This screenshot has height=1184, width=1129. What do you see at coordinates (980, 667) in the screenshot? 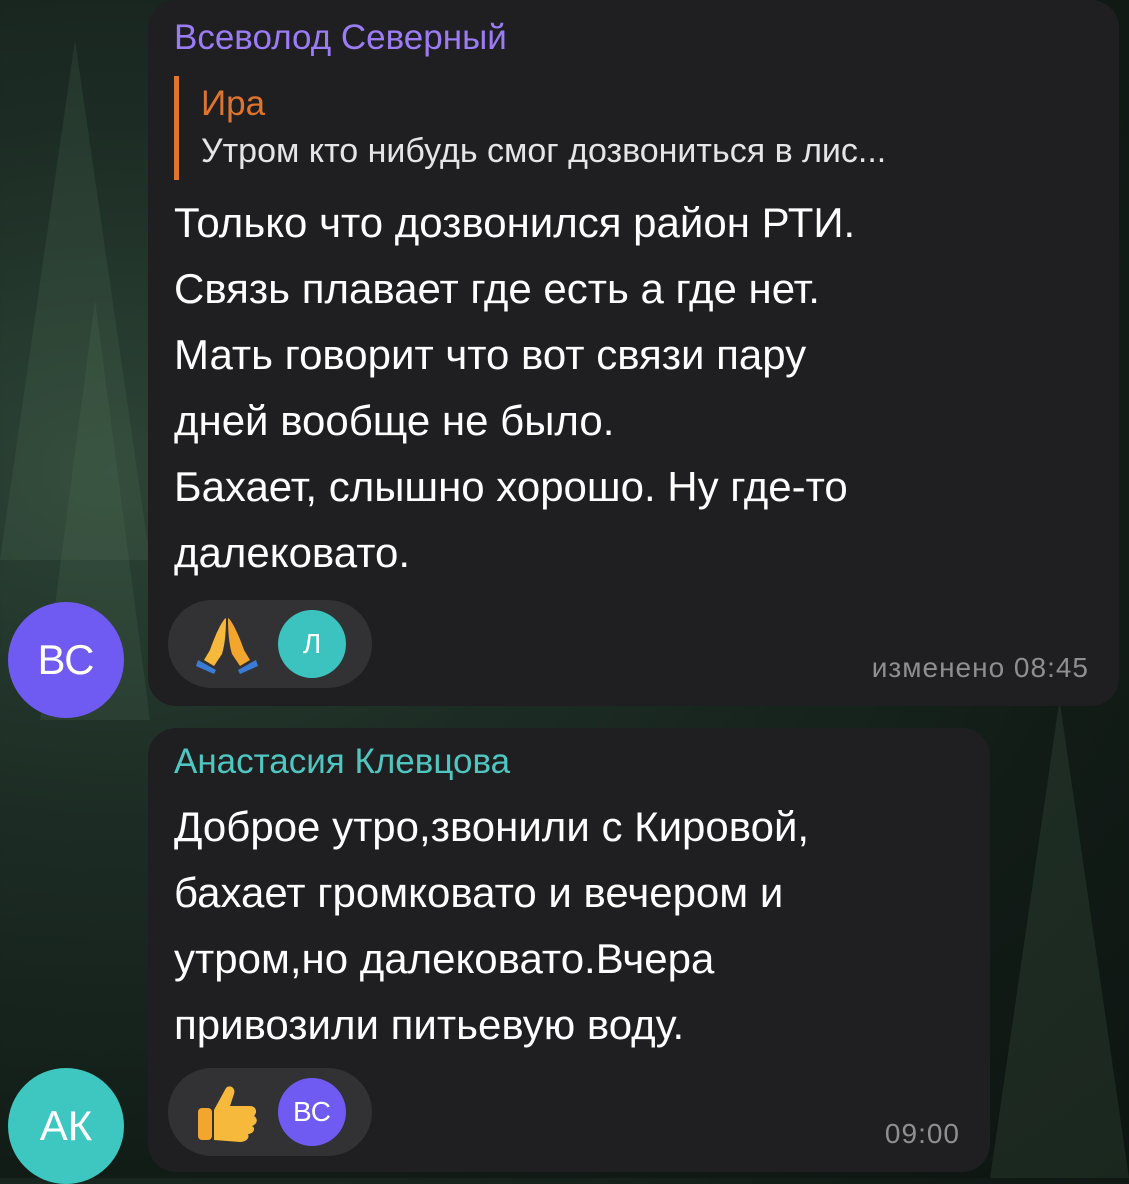
I see `message-timestamp: изменено 08:45` at bounding box center [980, 667].